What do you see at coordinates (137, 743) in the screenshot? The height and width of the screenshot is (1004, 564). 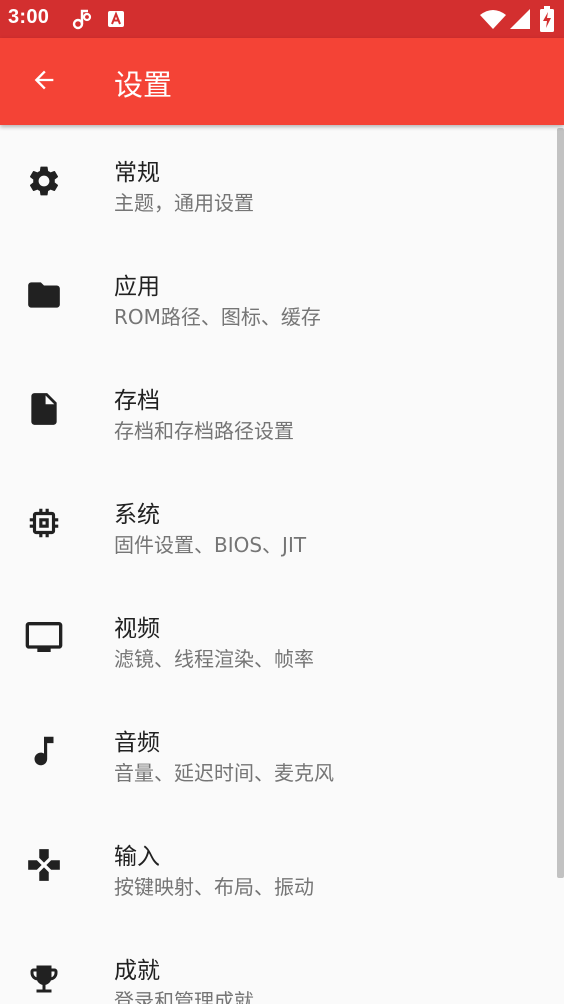 I see `item-title: 音频` at bounding box center [137, 743].